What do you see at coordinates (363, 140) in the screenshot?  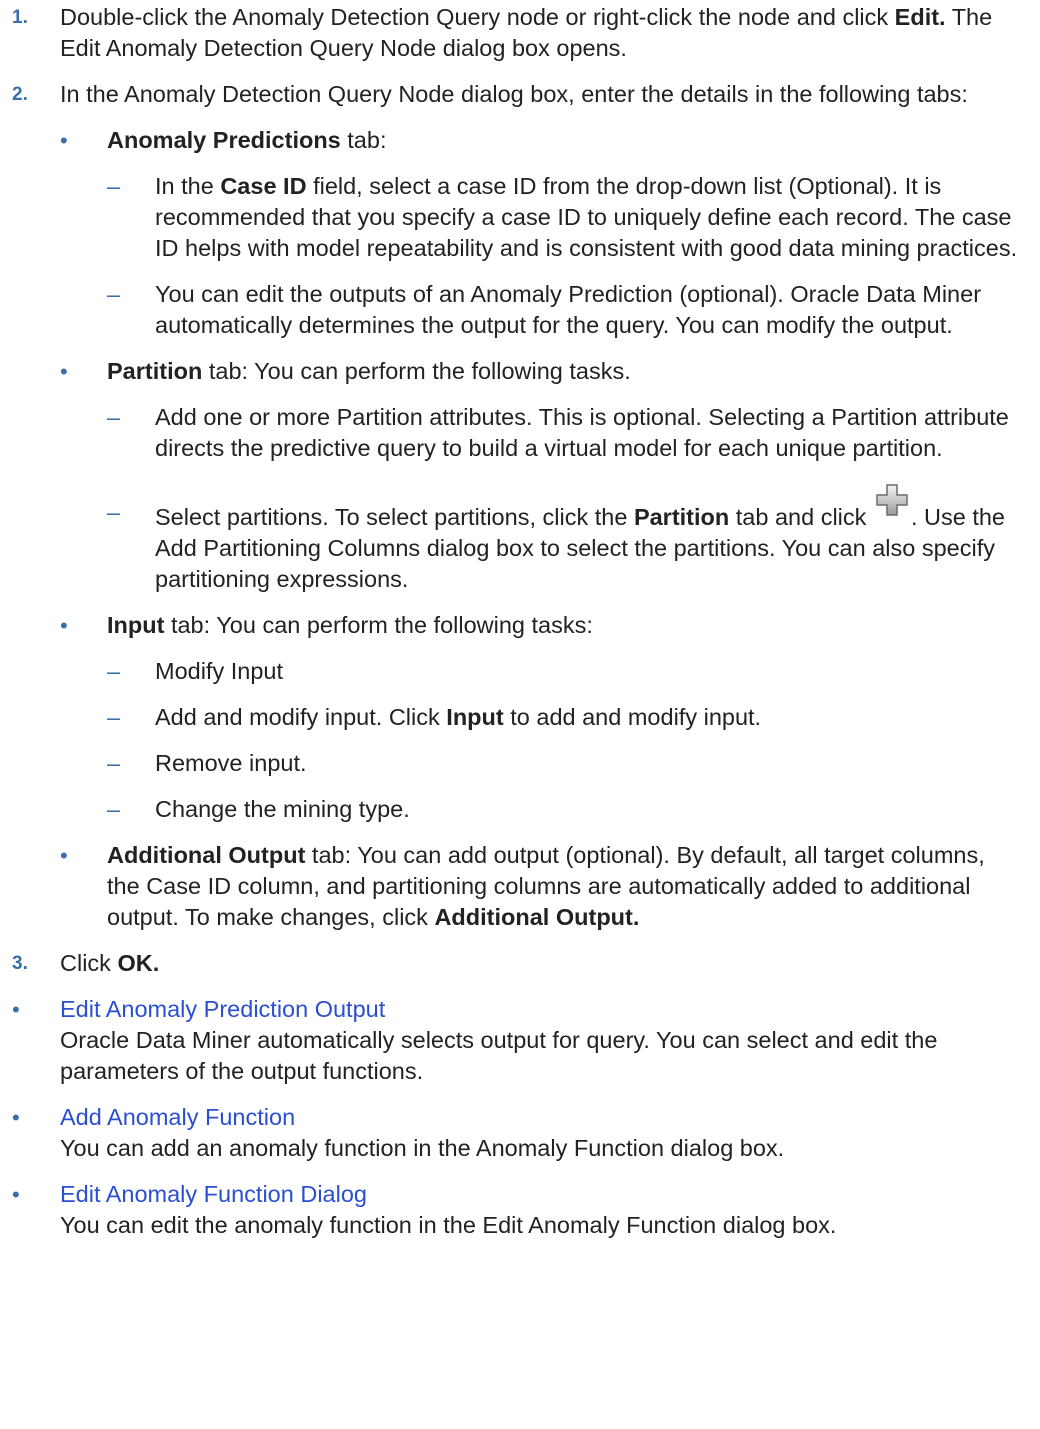 I see `tab-item-suffix: tab:` at bounding box center [363, 140].